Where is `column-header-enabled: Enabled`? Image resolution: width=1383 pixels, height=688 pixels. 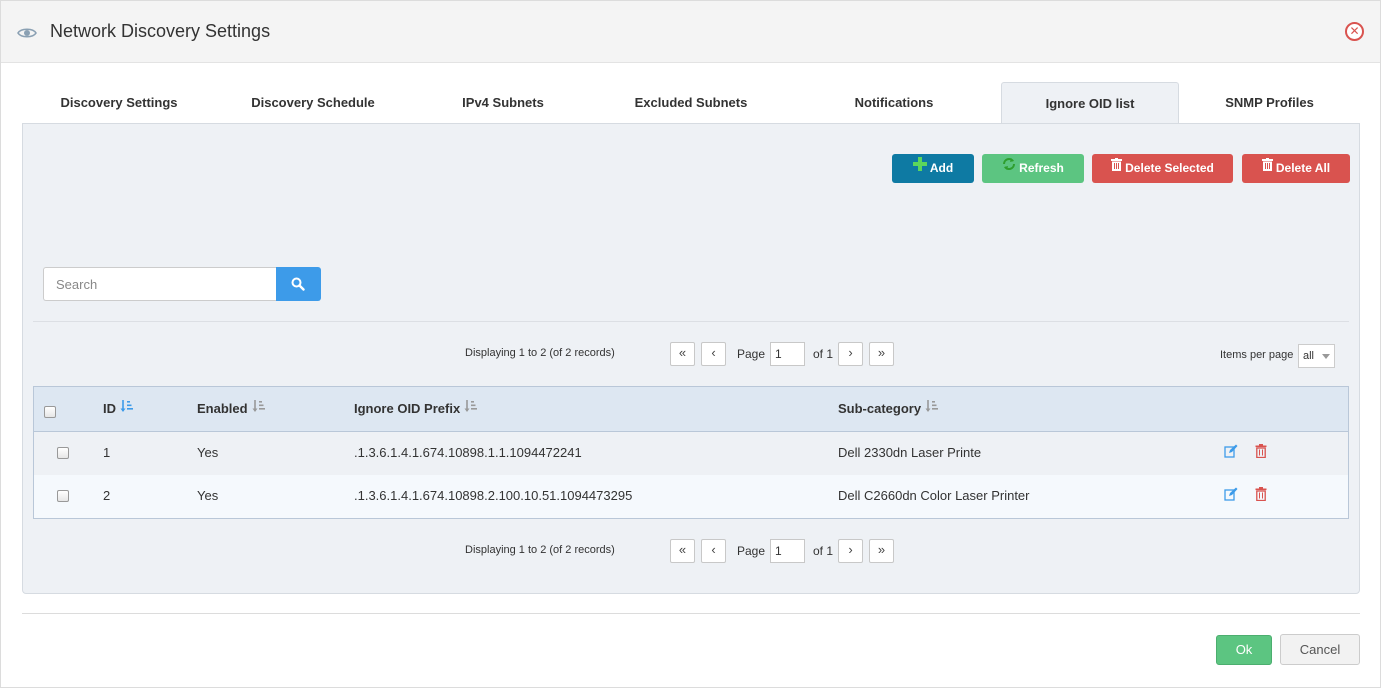 column-header-enabled: Enabled is located at coordinates (231, 407).